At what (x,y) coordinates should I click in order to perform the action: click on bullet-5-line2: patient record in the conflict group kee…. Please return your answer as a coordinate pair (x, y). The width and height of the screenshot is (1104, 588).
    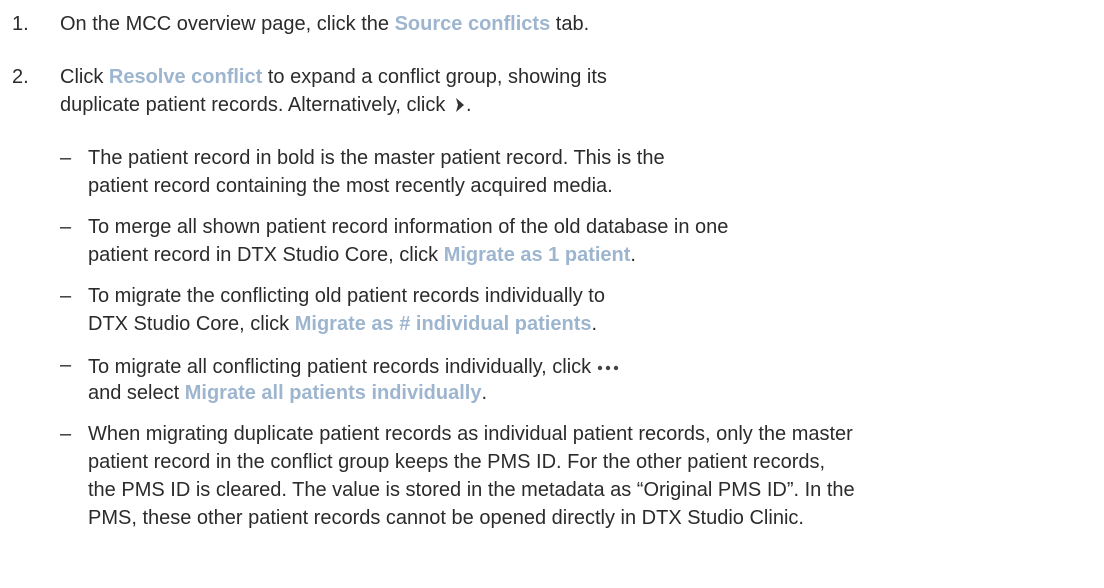
    Looking at the image, I should click on (457, 462).